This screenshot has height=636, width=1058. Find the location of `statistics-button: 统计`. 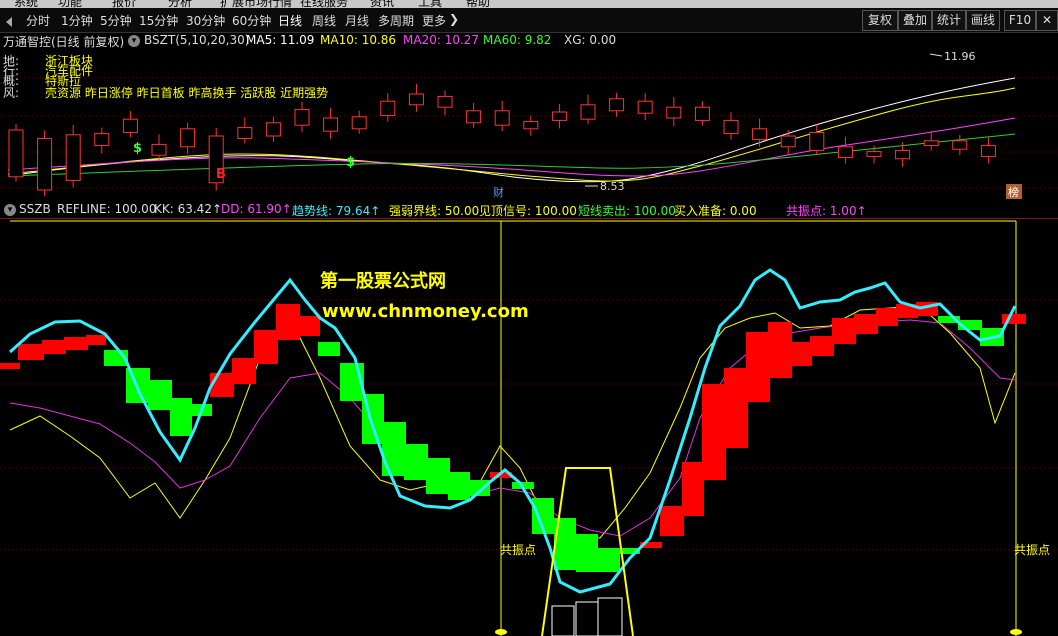

statistics-button: 统计 is located at coordinates (949, 20).